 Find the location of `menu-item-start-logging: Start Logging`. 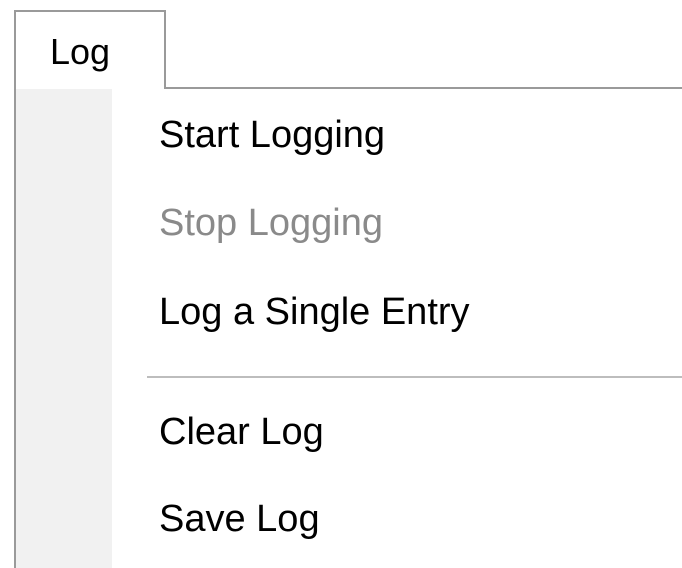

menu-item-start-logging: Start Logging is located at coordinates (397, 135).